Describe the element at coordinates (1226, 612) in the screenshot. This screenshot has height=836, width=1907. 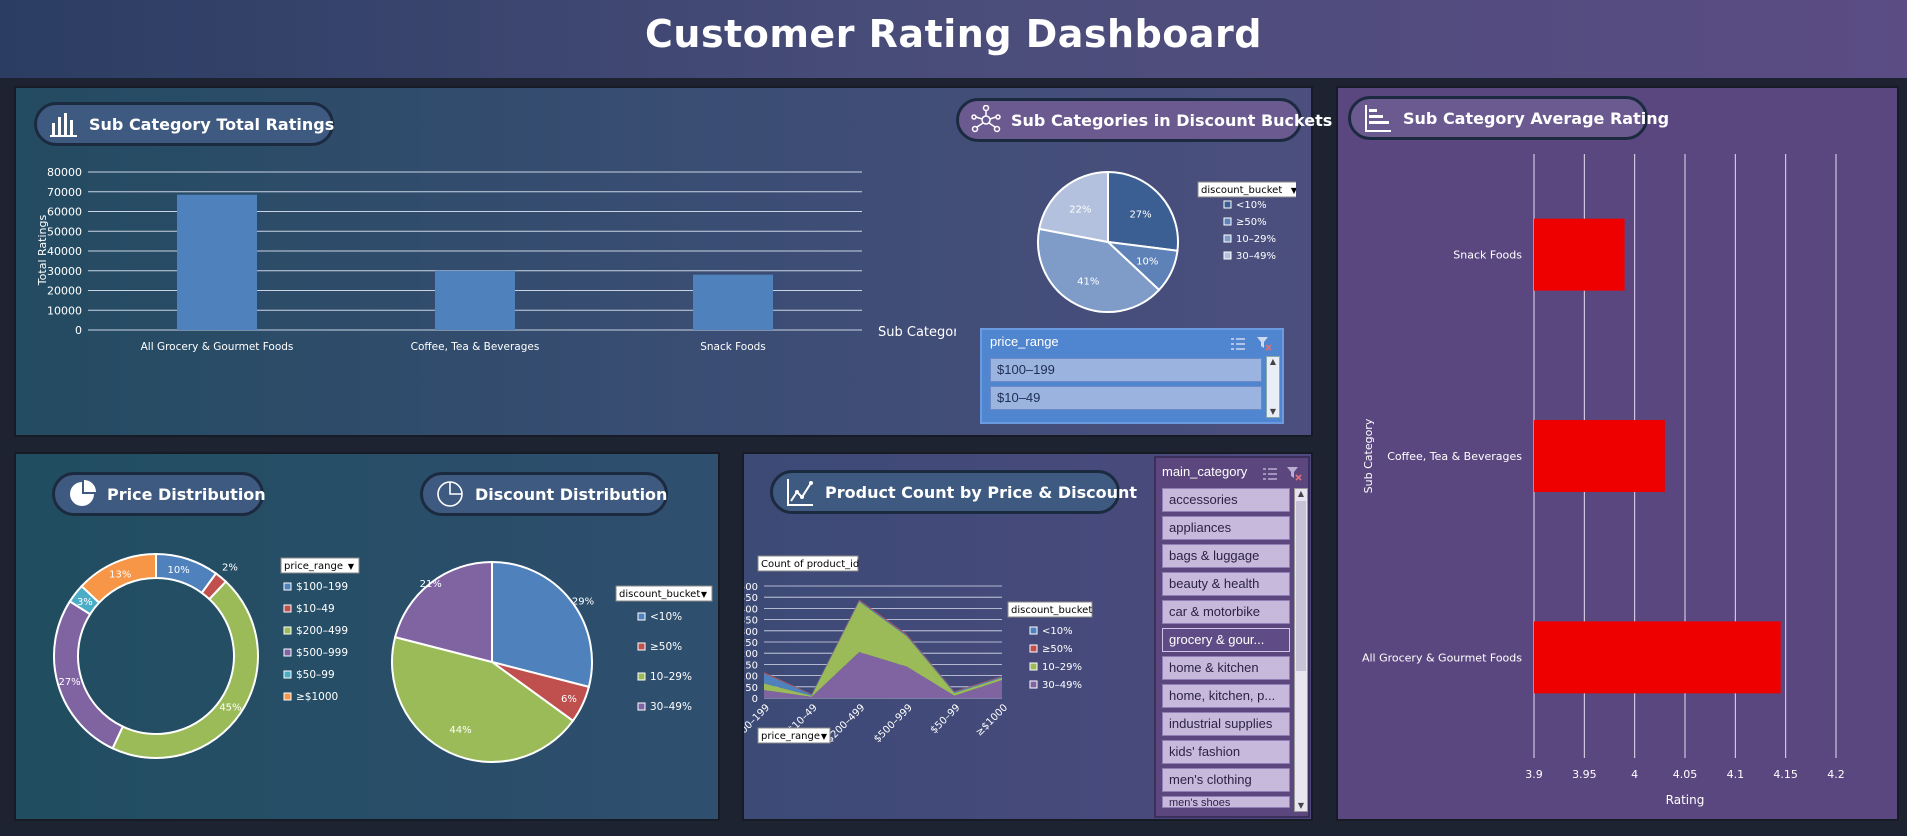
I see `main-category-option: car & motorbike` at that location.